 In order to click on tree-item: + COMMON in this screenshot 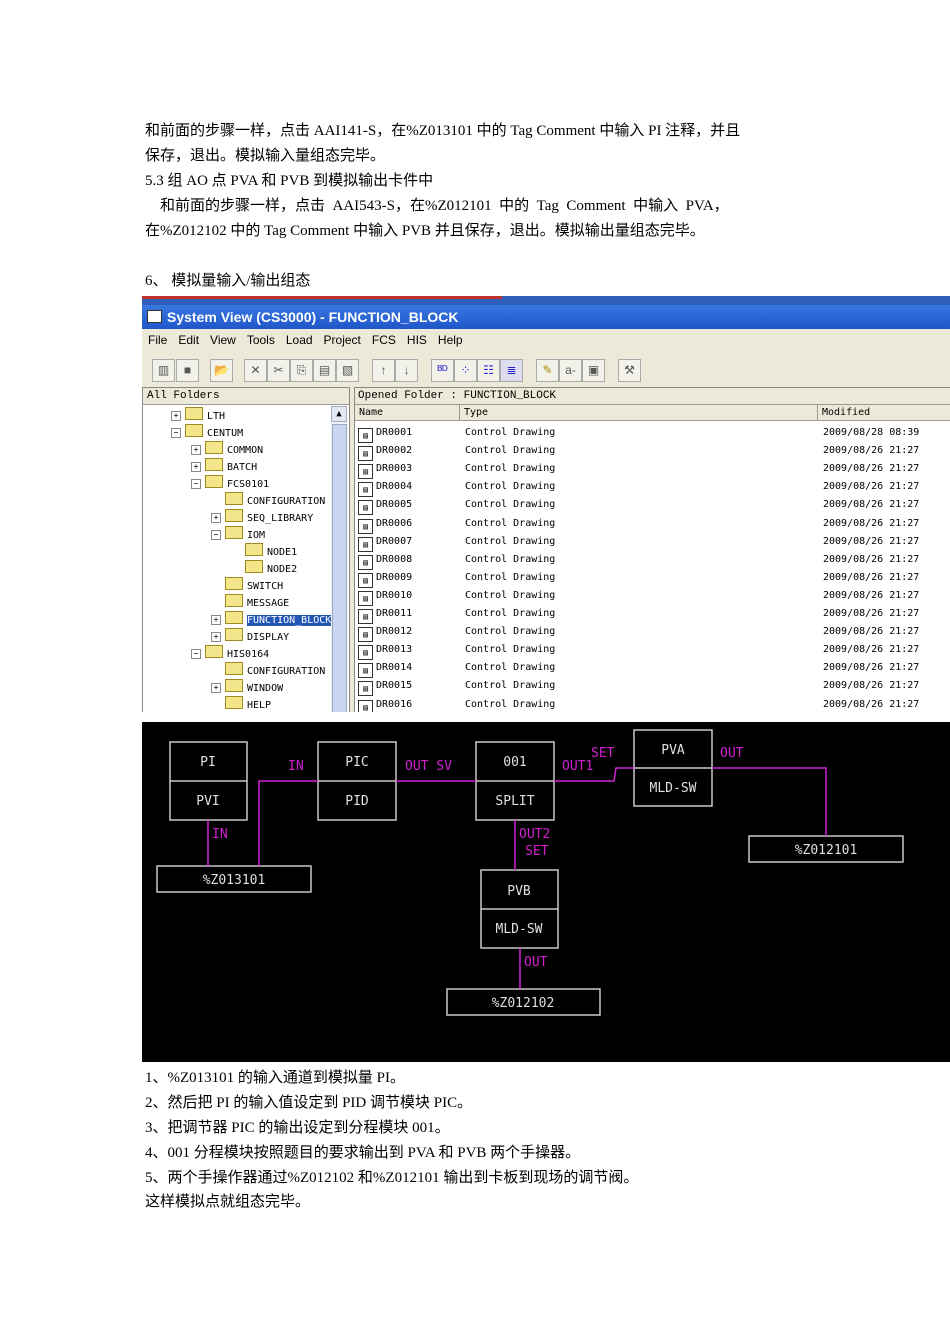, I will do `click(227, 449)`.